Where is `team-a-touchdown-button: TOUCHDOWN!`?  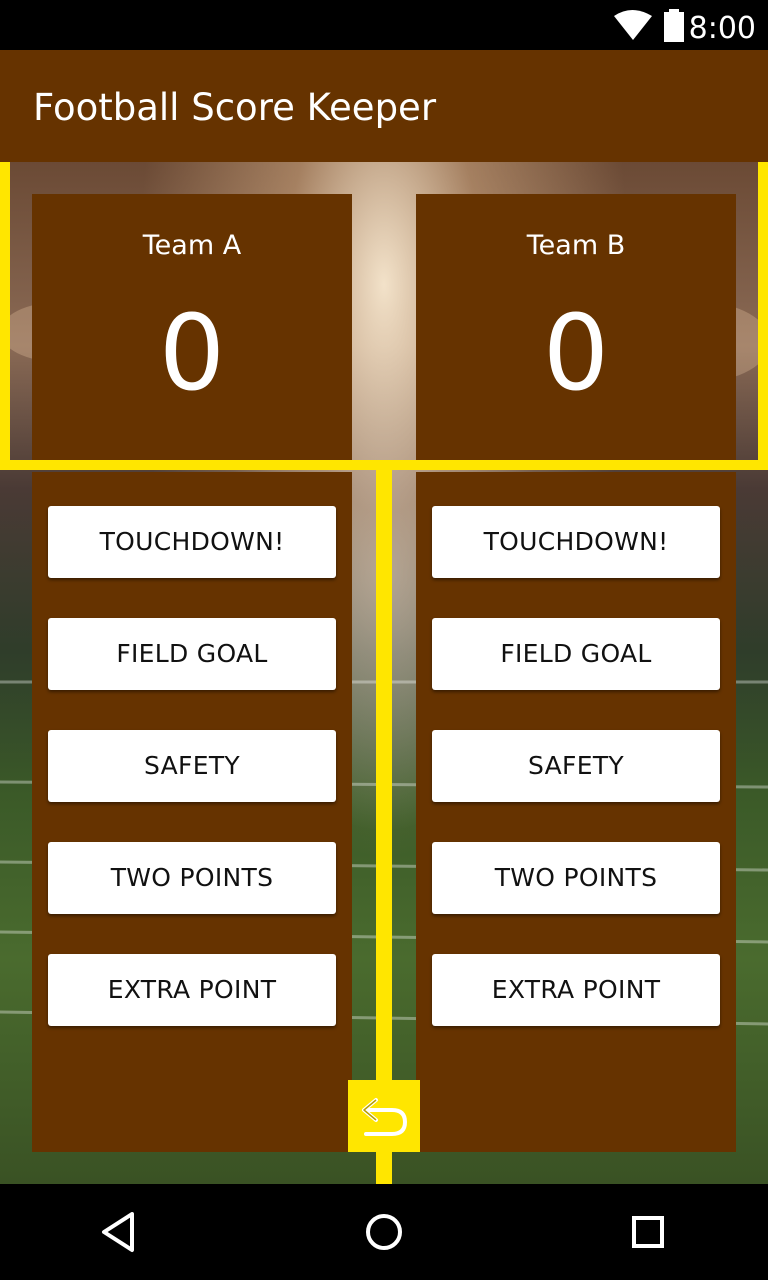 team-a-touchdown-button: TOUCHDOWN! is located at coordinates (192, 542).